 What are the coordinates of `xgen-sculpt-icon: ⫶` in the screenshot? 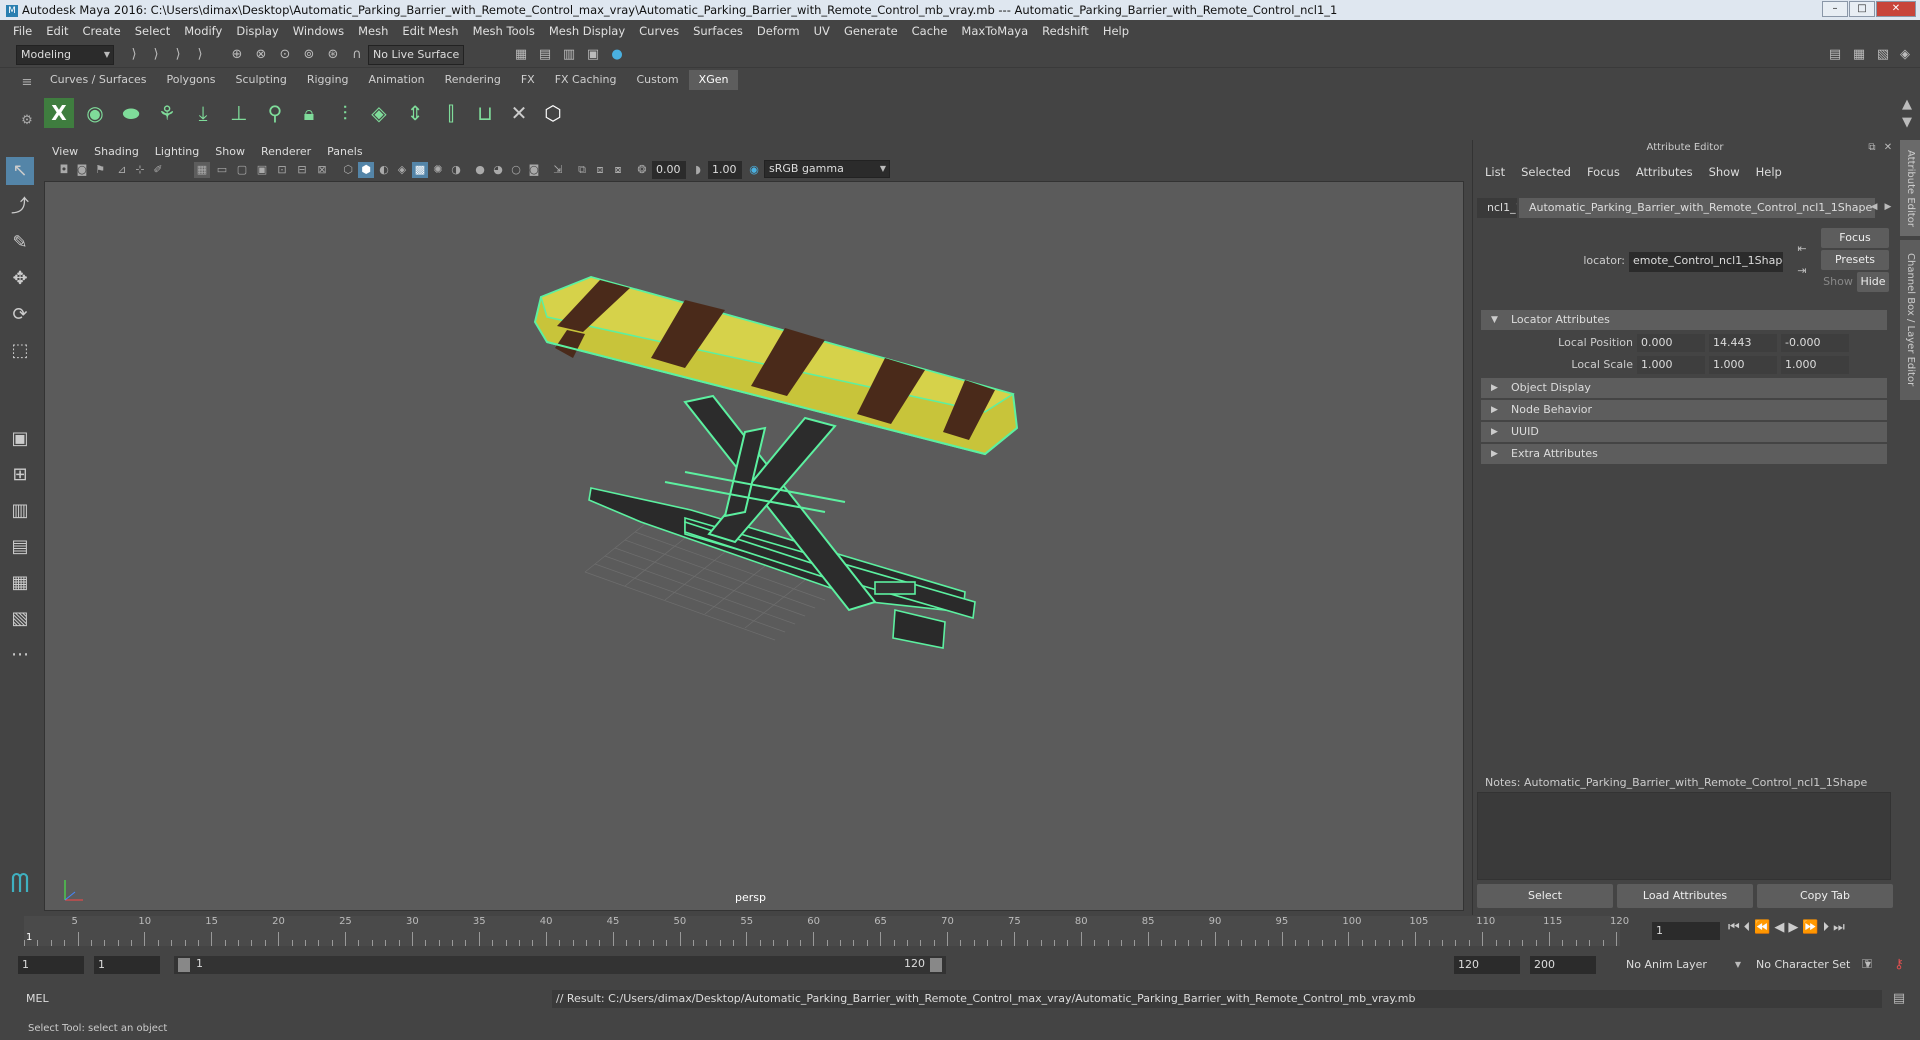 It's located at (345, 113).